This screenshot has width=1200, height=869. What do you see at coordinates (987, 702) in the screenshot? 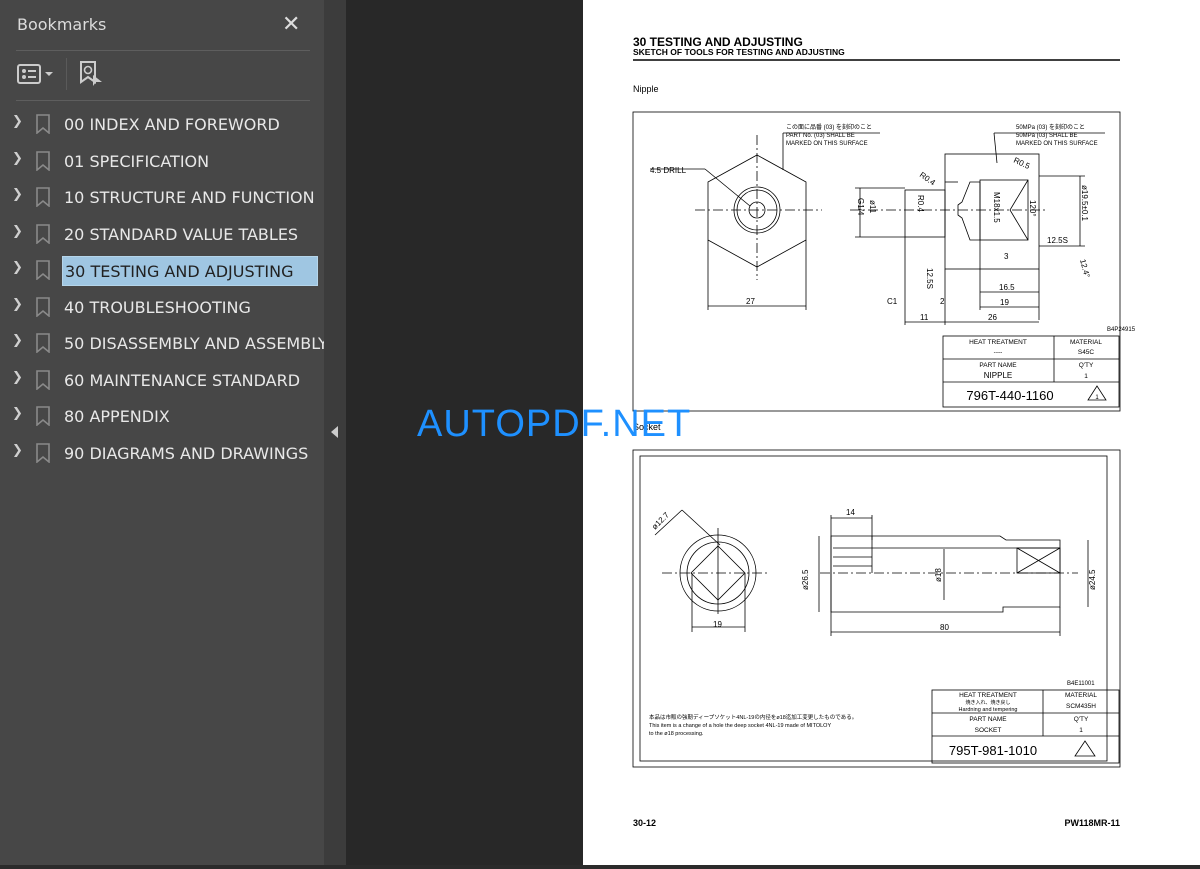
I see `svg-text: 焼き入れ、焼き戻し` at bounding box center [987, 702].